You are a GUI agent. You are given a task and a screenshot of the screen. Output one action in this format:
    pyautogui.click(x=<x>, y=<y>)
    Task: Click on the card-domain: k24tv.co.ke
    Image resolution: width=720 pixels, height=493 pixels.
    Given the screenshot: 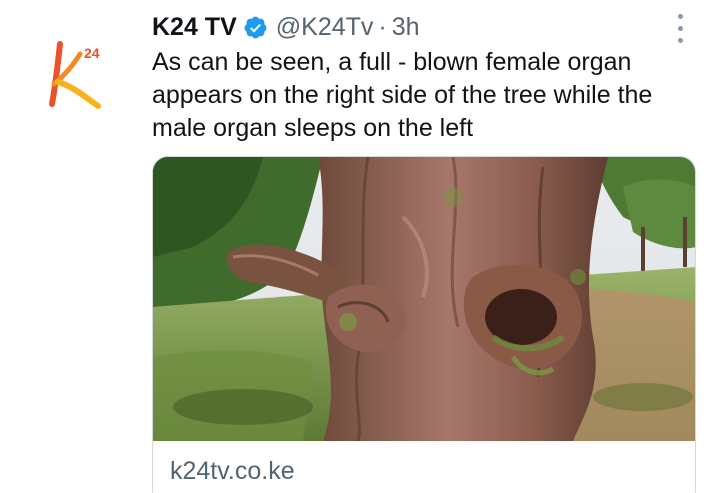 What is the action you would take?
    pyautogui.click(x=232, y=471)
    